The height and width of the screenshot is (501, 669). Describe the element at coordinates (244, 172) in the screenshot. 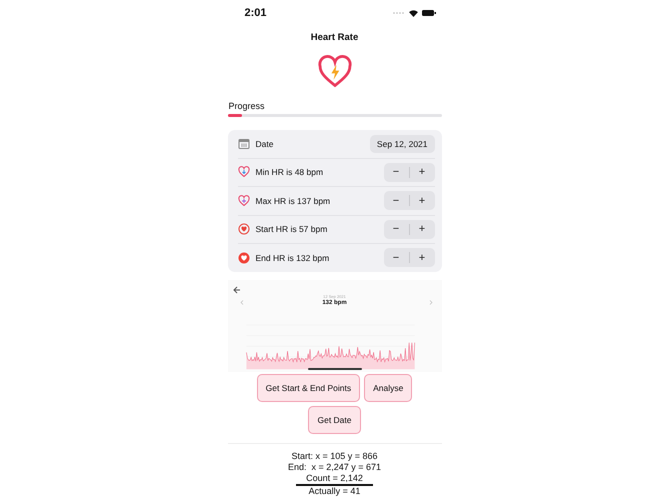

I see `heart-down-arrow-icon` at that location.